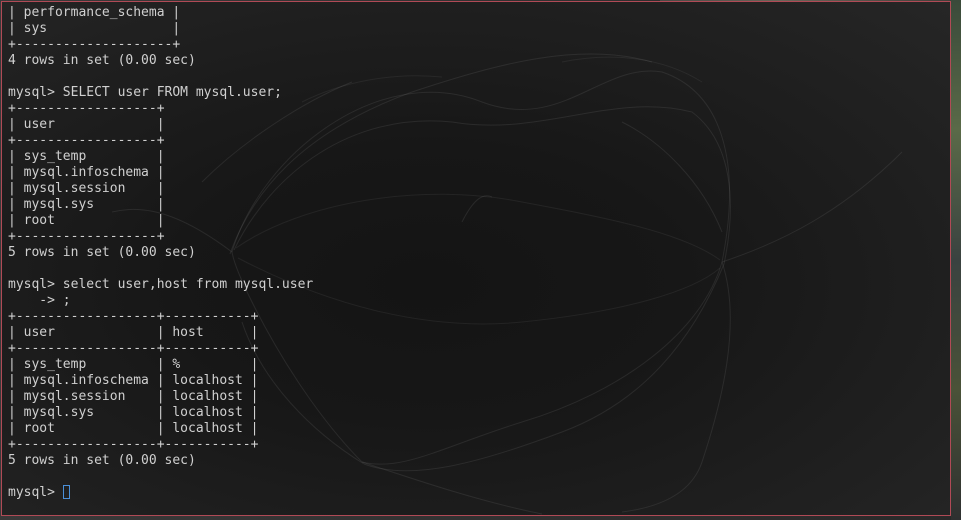 This screenshot has width=961, height=520. Describe the element at coordinates (35, 492) in the screenshot. I see `mysql-prompt: mysql>` at that location.